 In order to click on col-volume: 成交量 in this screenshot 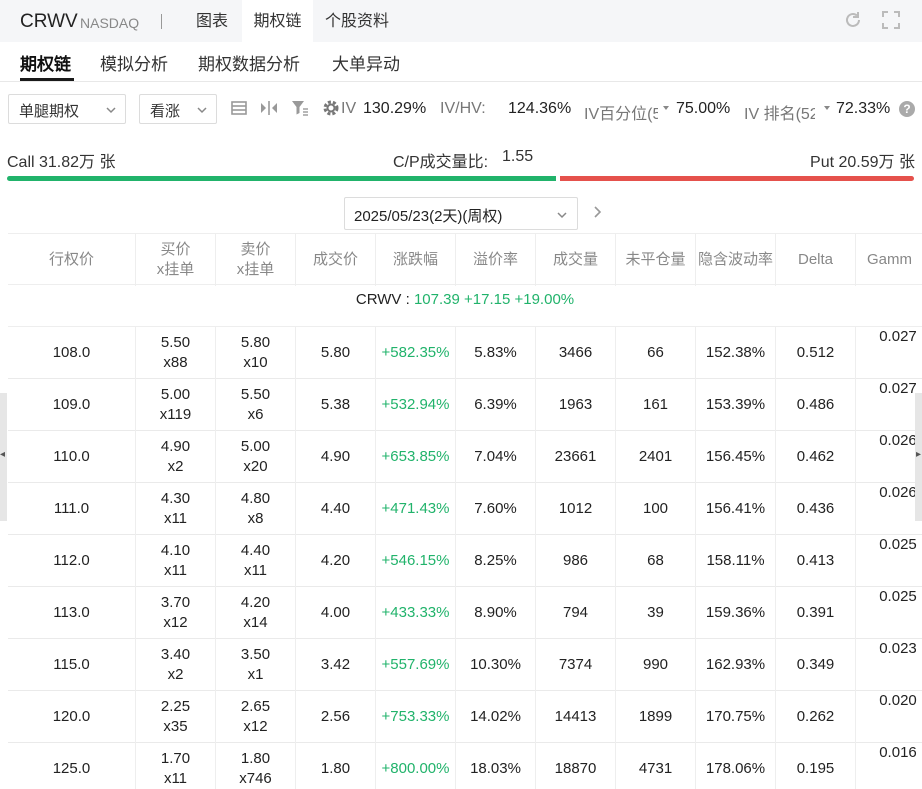, I will do `click(576, 260)`.